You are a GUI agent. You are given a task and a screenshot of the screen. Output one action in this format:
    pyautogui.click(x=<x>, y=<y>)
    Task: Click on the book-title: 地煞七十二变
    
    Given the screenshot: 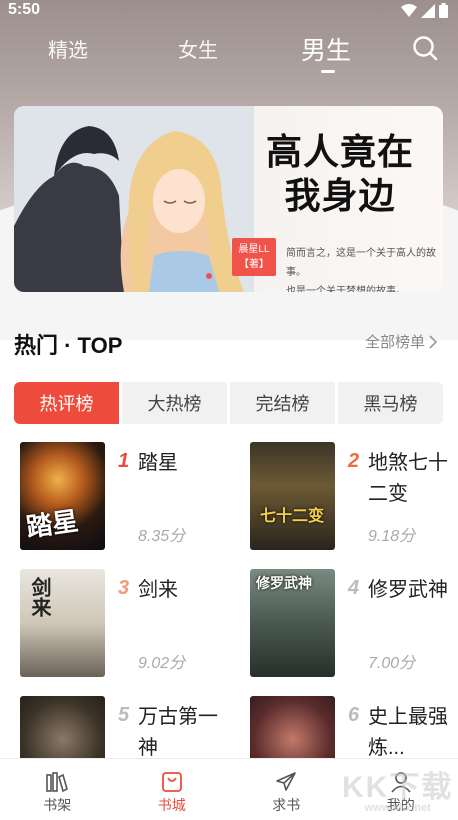 What is the action you would take?
    pyautogui.click(x=408, y=478)
    